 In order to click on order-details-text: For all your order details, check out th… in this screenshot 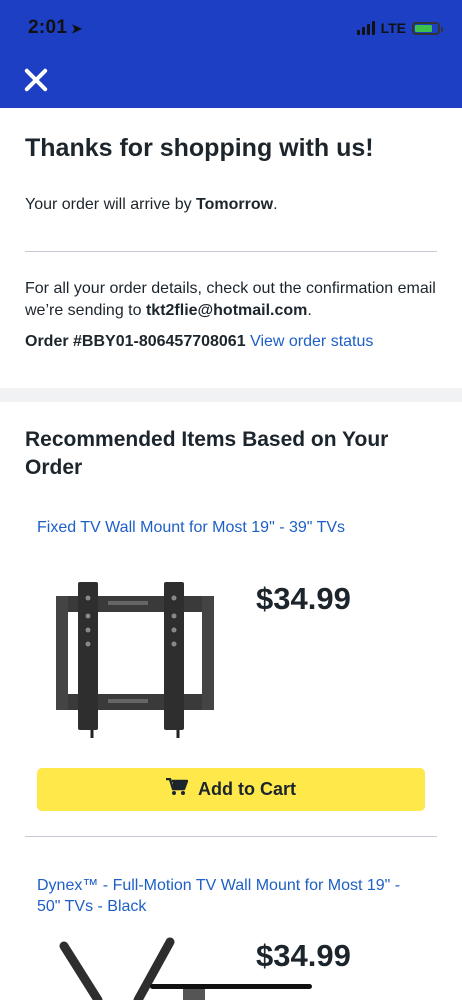, I will do `click(231, 300)`.